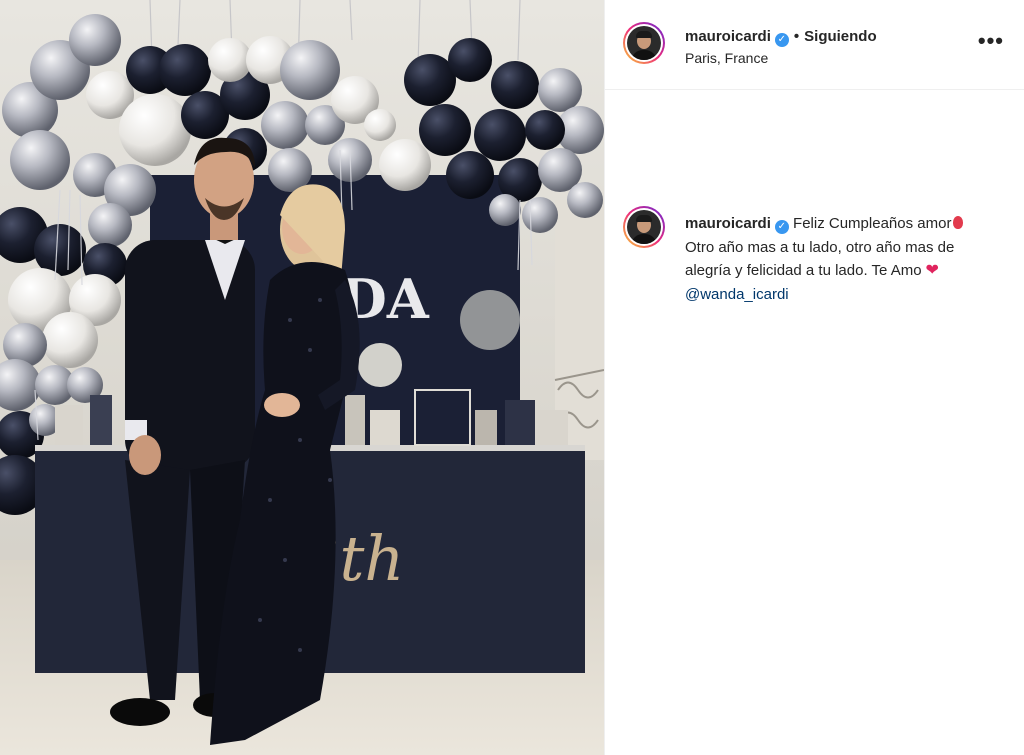 The width and height of the screenshot is (1024, 755). I want to click on caption-avatar, so click(644, 227).